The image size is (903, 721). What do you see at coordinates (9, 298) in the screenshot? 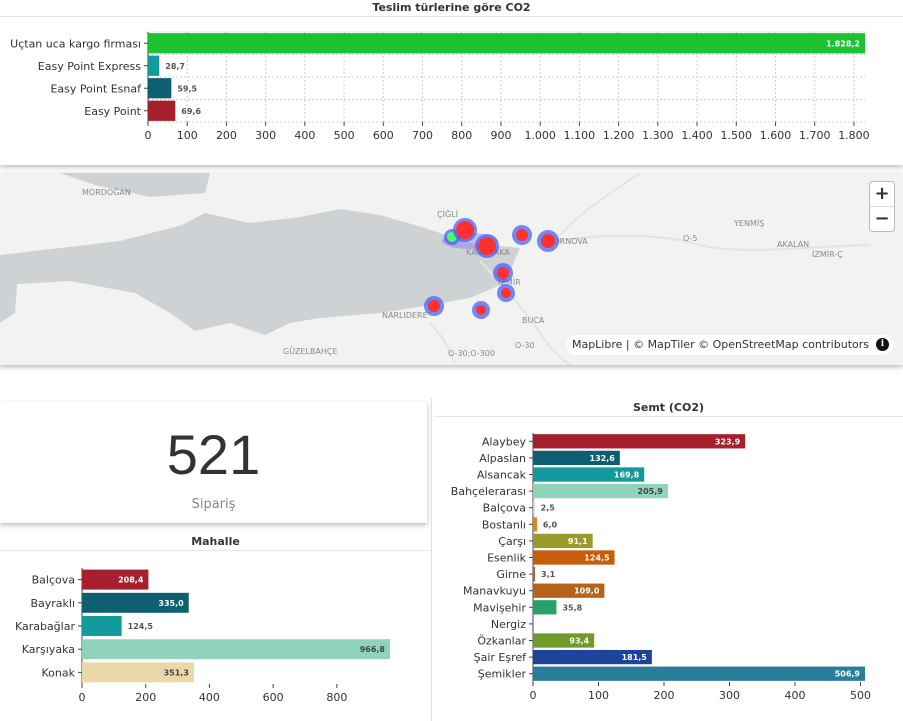
I see `west-water` at bounding box center [9, 298].